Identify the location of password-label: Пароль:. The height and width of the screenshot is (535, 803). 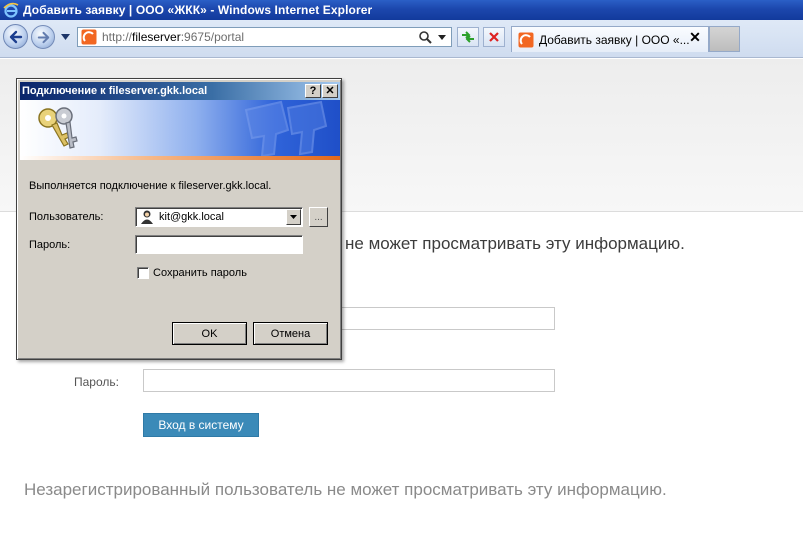
(96, 382).